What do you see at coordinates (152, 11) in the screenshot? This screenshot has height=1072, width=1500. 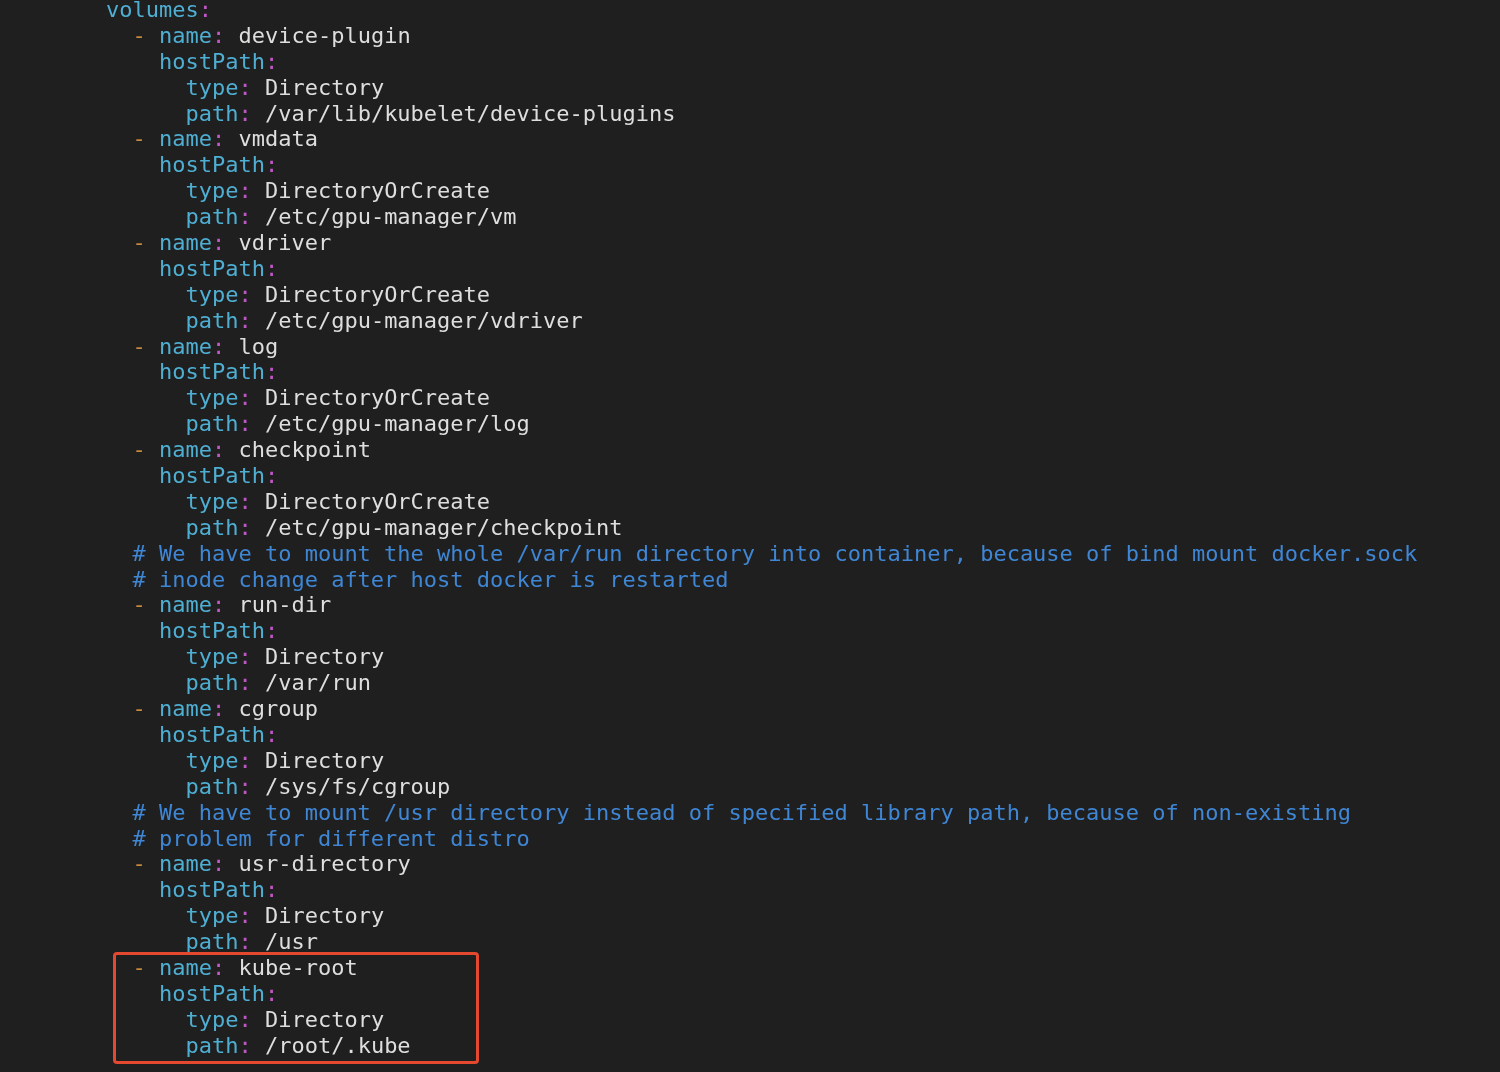 I see `yaml-key: volumes` at bounding box center [152, 11].